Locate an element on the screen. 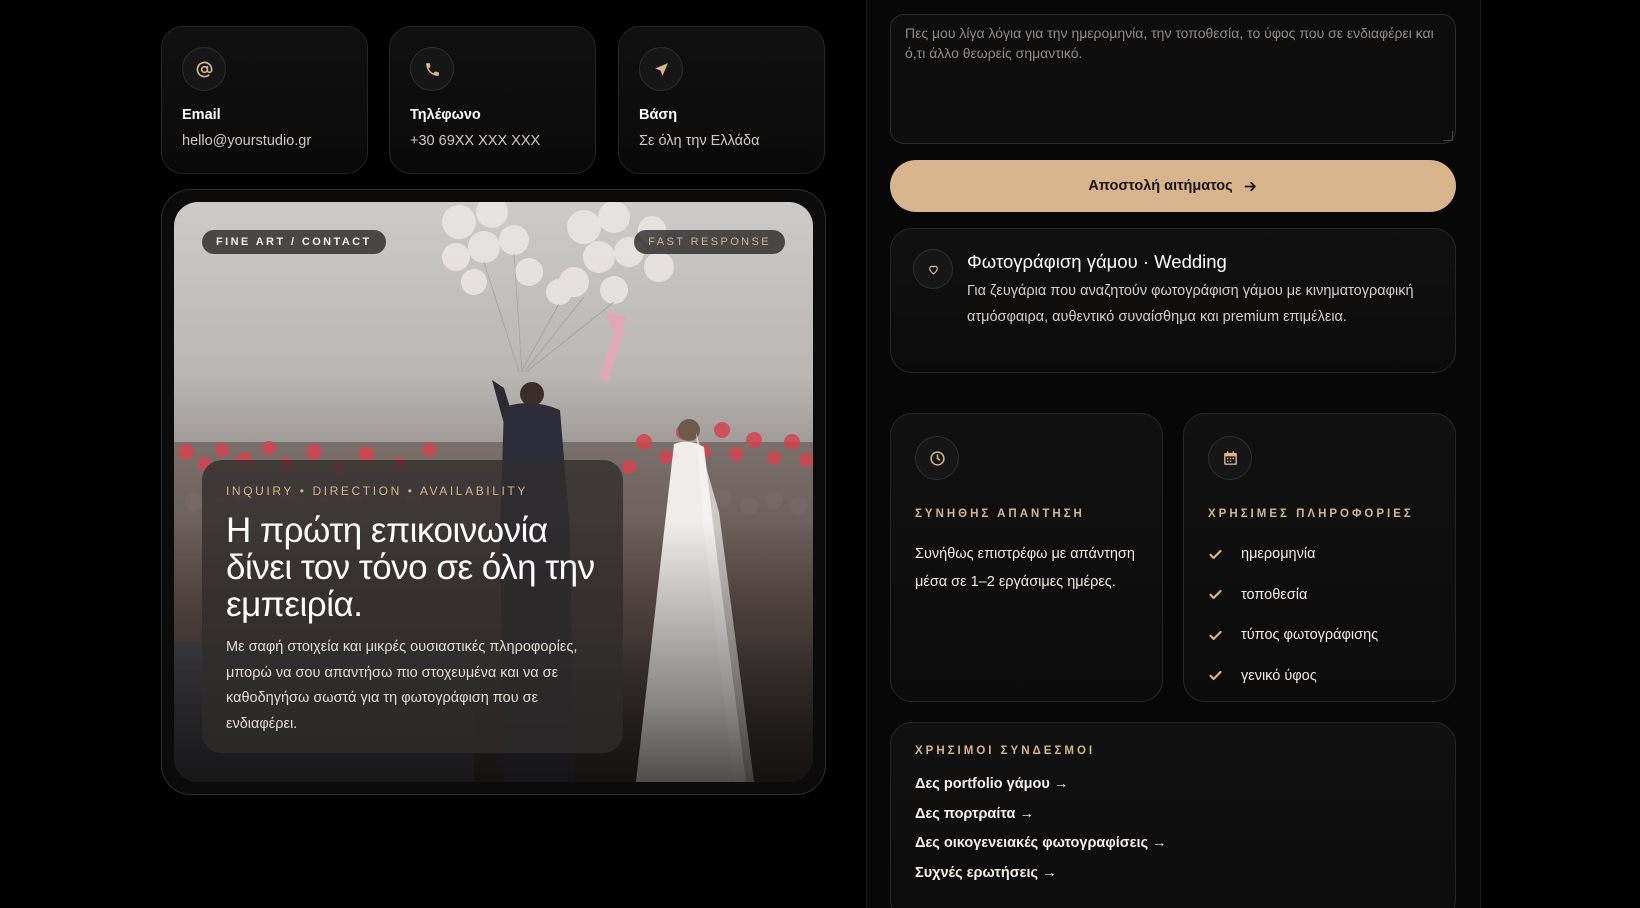 The image size is (1640, 908). list-item: γενικό ύφος is located at coordinates (1319, 676).